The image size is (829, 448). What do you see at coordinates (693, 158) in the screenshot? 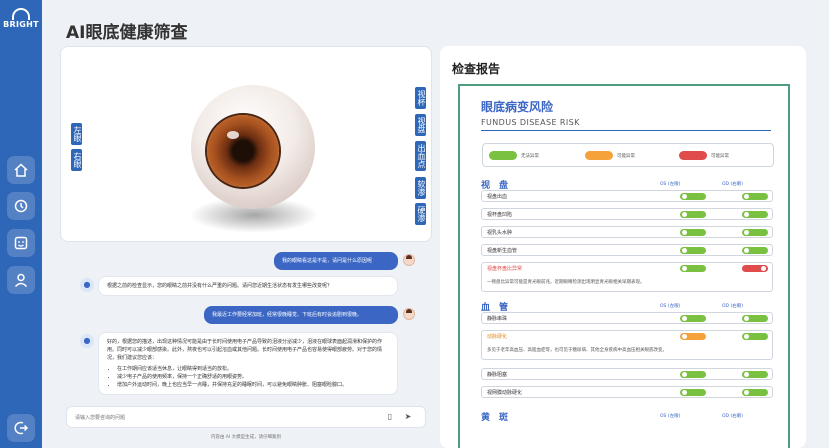
I see `legend-abnormal-pill` at bounding box center [693, 158].